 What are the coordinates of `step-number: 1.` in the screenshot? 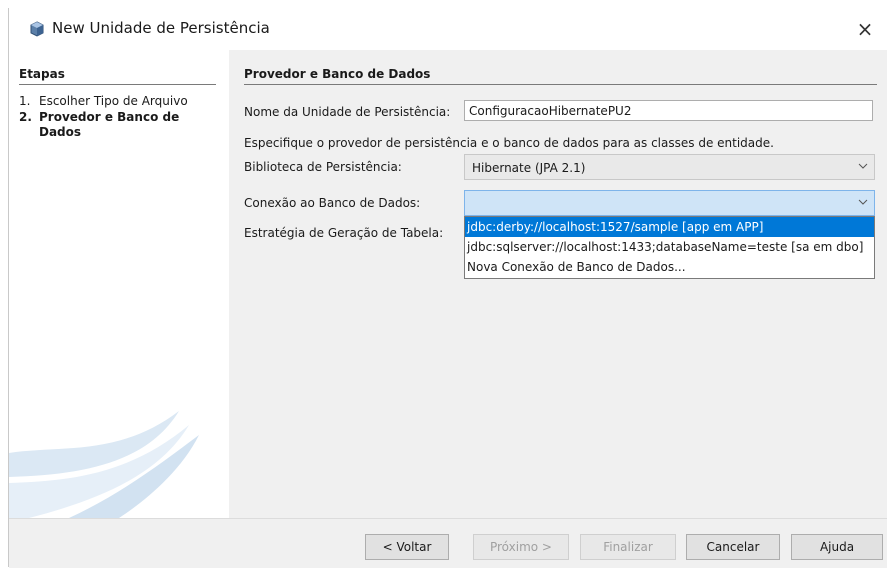 It's located at (25, 101).